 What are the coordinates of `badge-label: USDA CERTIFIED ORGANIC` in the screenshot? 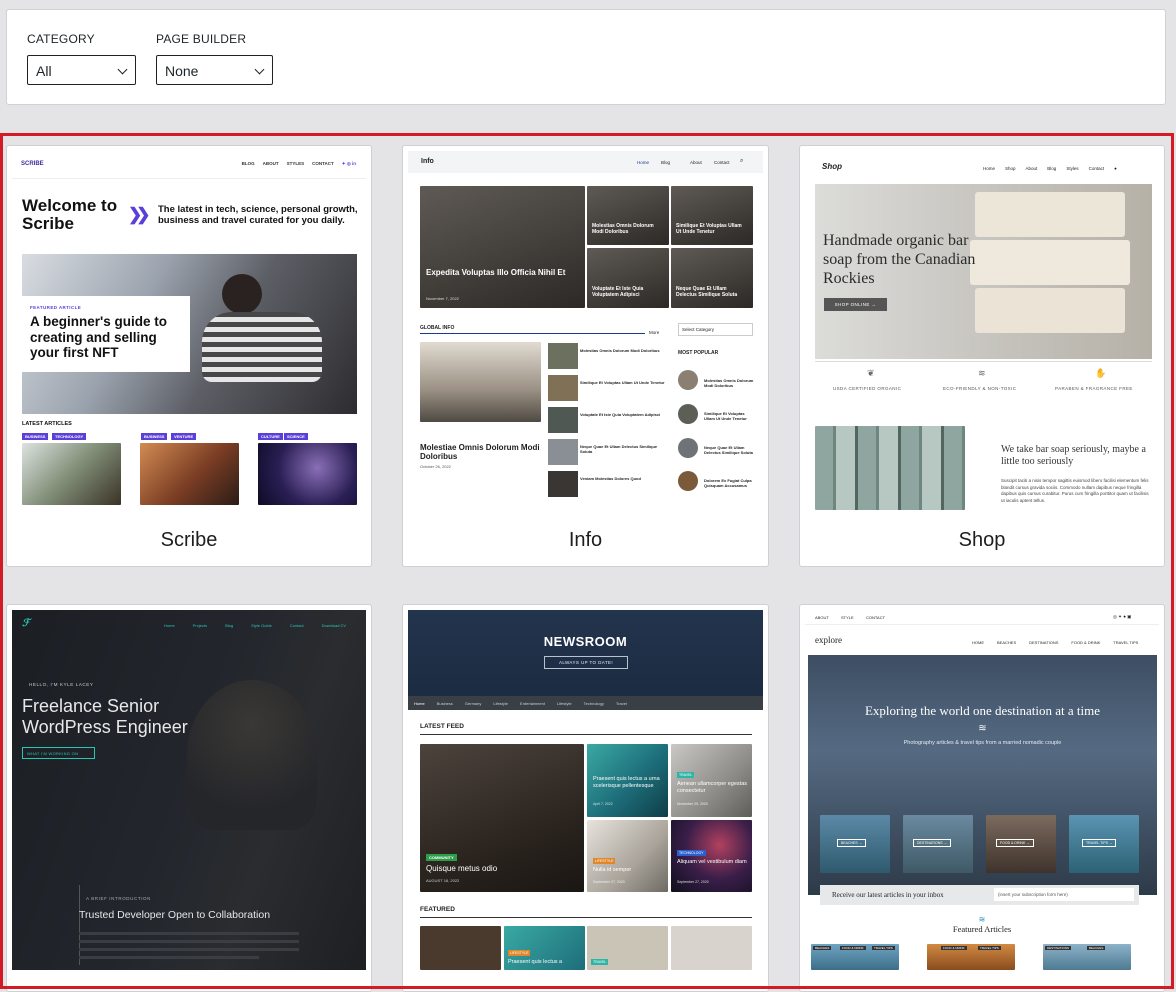 It's located at (867, 388).